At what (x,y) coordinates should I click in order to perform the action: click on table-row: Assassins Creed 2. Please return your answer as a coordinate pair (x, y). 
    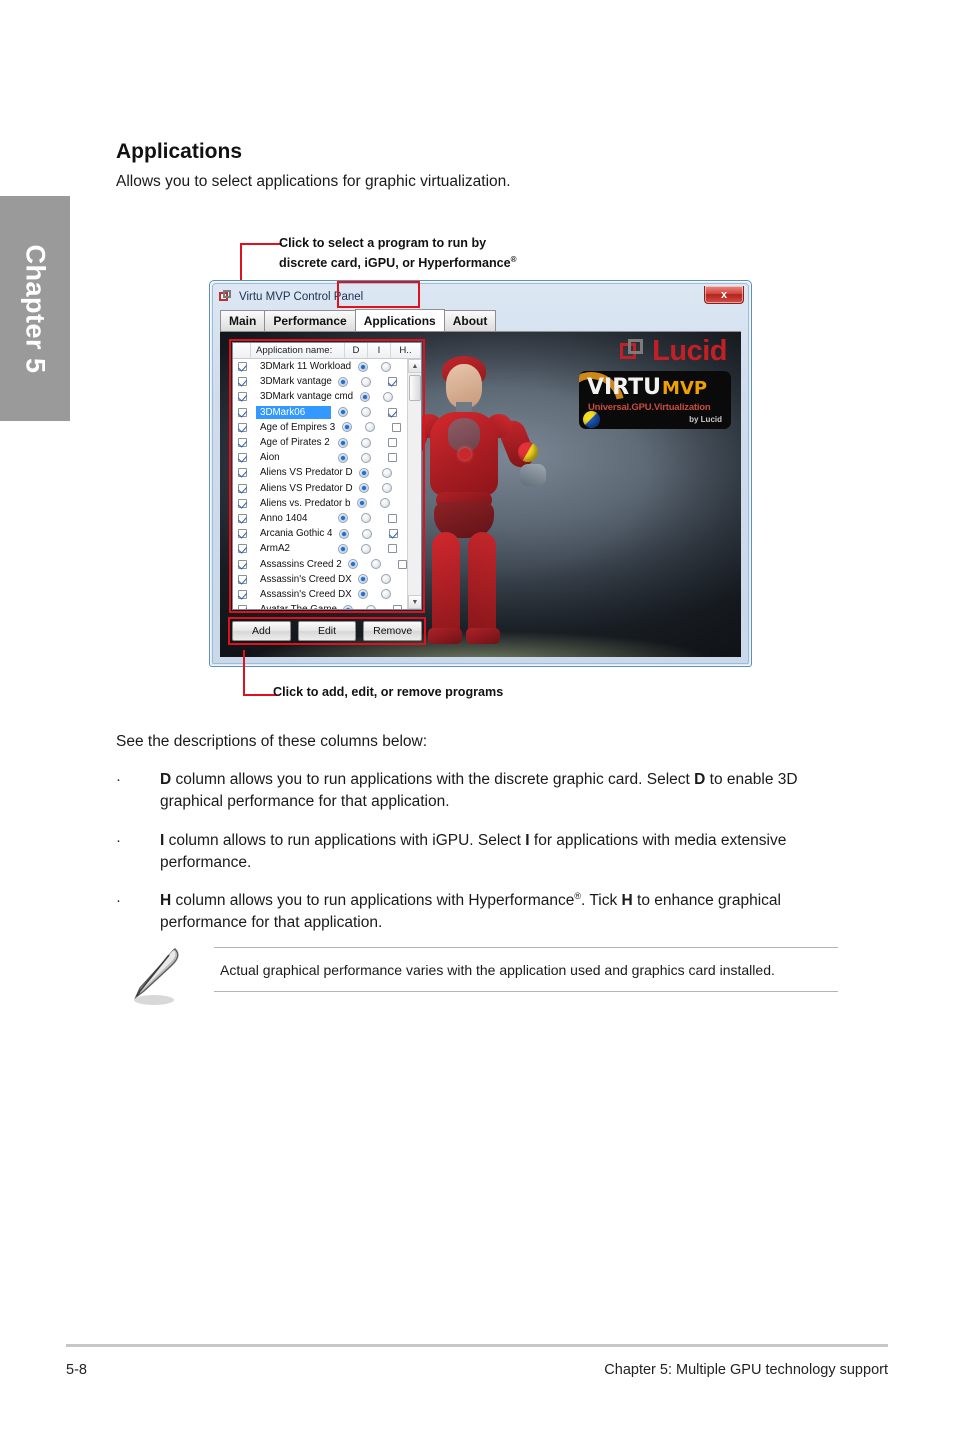
    Looking at the image, I should click on (320, 563).